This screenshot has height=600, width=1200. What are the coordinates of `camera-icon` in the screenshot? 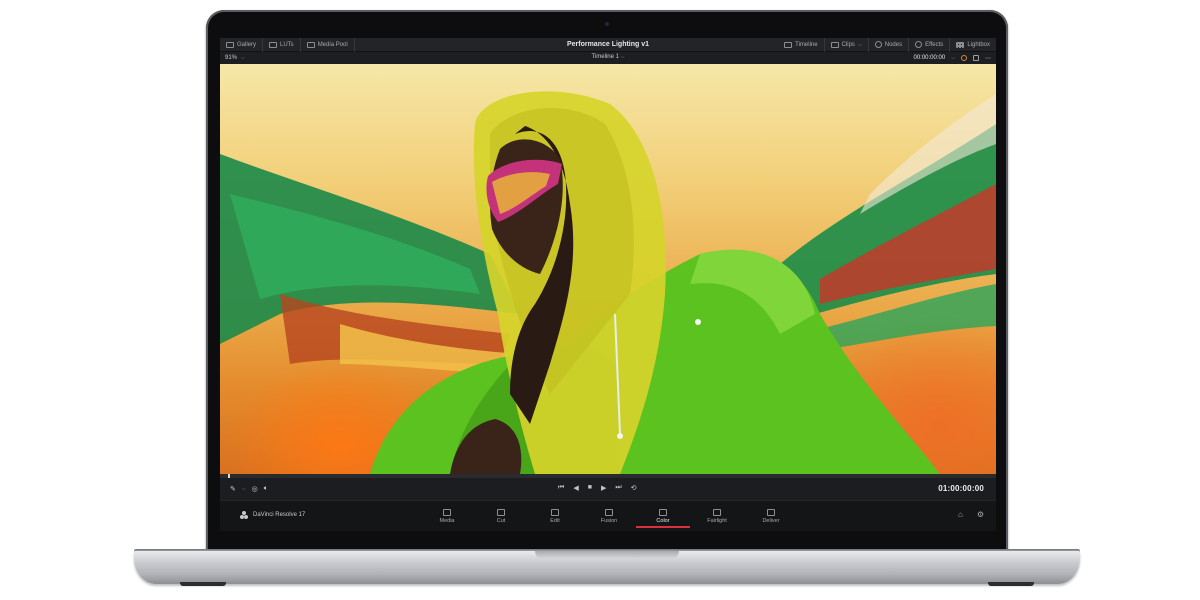 It's located at (607, 24).